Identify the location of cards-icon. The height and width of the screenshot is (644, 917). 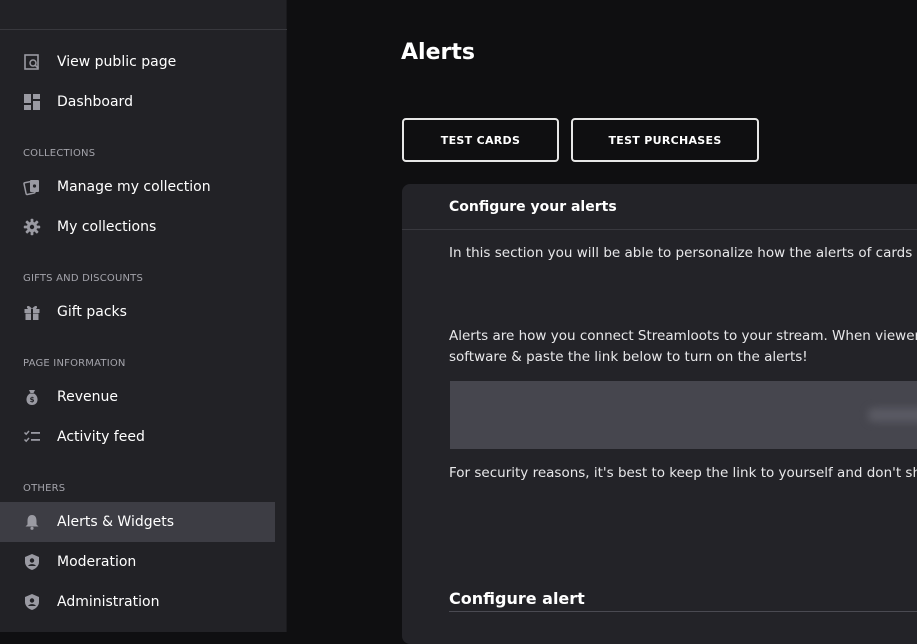
(32, 187).